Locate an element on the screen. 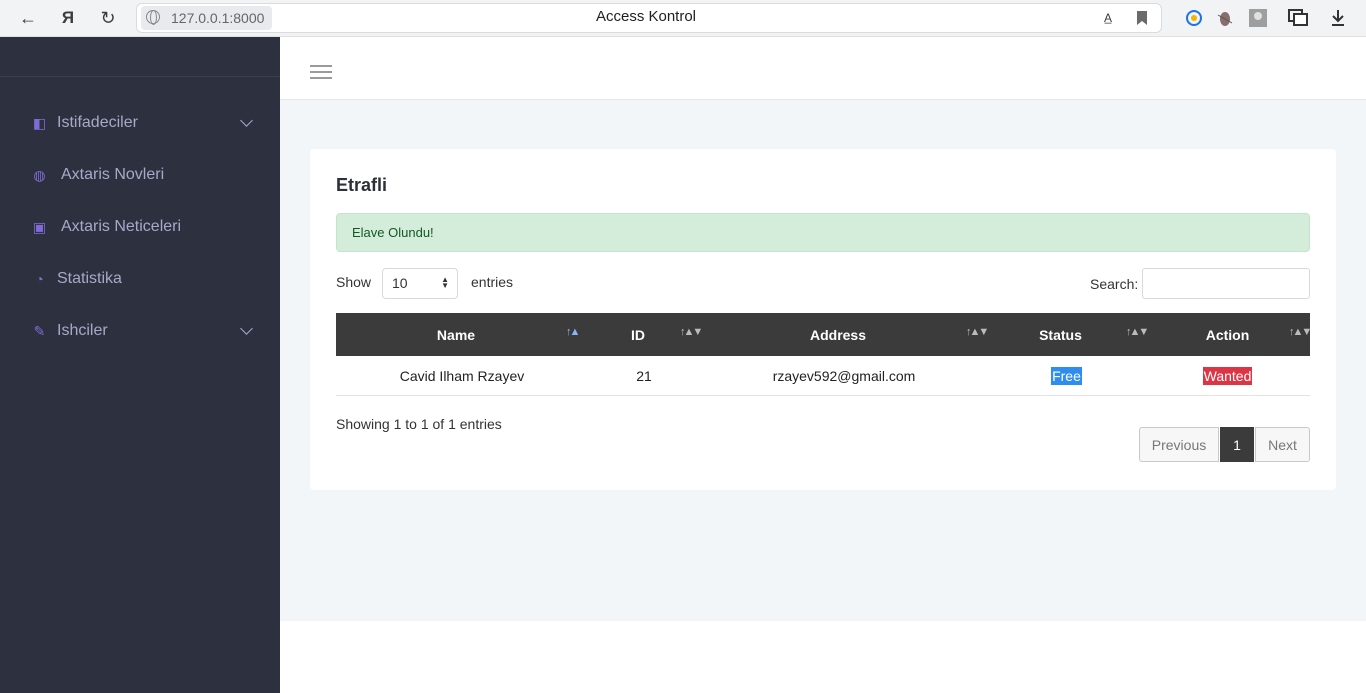 The image size is (1366, 693). table-info: Showing 1 to 1 of 1 entries is located at coordinates (419, 424).